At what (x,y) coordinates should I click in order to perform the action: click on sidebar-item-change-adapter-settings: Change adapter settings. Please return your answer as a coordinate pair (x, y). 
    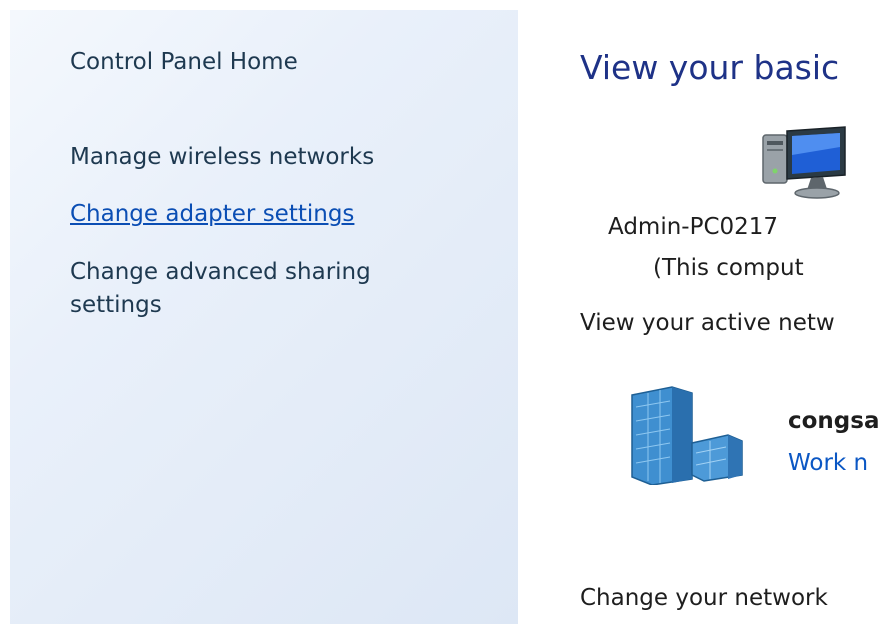
    Looking at the image, I should click on (212, 214).